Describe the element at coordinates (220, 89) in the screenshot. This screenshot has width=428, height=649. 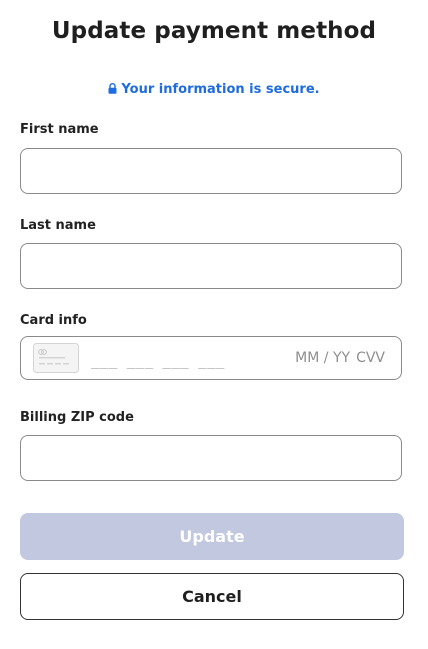
I see `secure-text: Your information is secure.` at that location.